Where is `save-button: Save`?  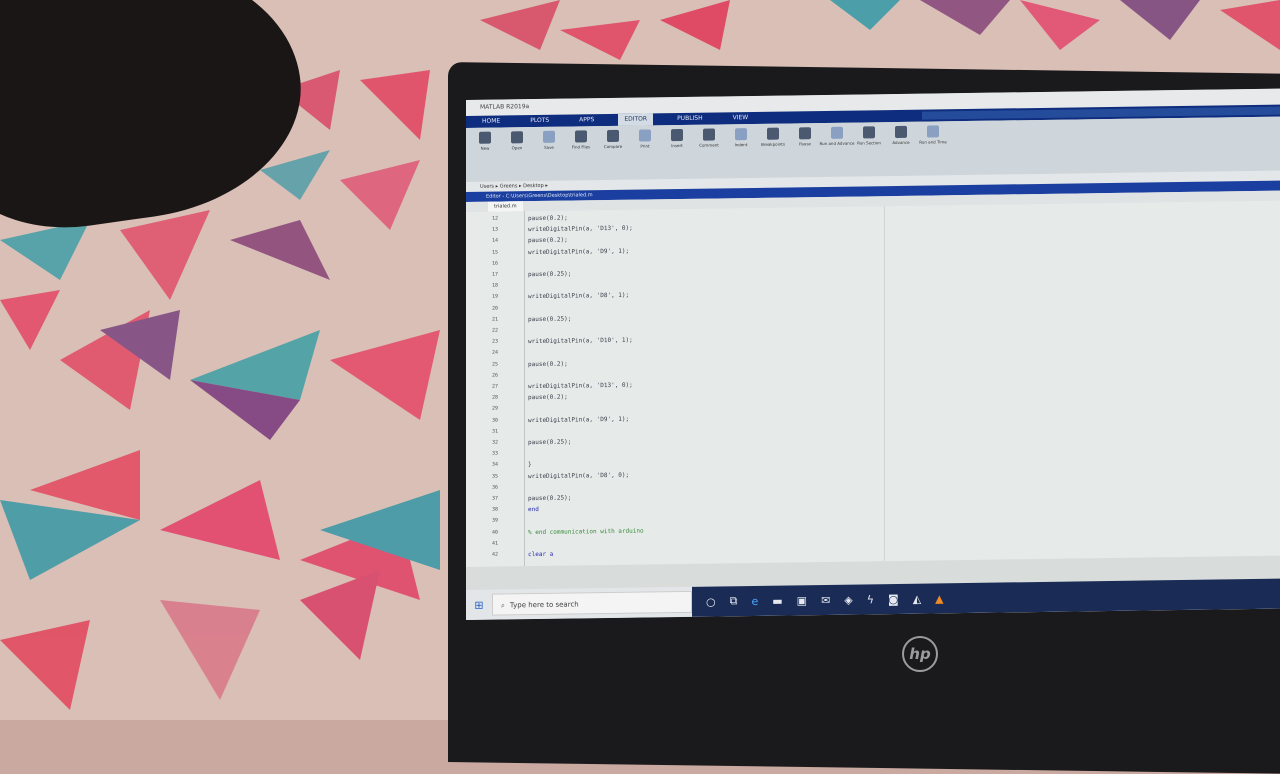
save-button: Save is located at coordinates (549, 153).